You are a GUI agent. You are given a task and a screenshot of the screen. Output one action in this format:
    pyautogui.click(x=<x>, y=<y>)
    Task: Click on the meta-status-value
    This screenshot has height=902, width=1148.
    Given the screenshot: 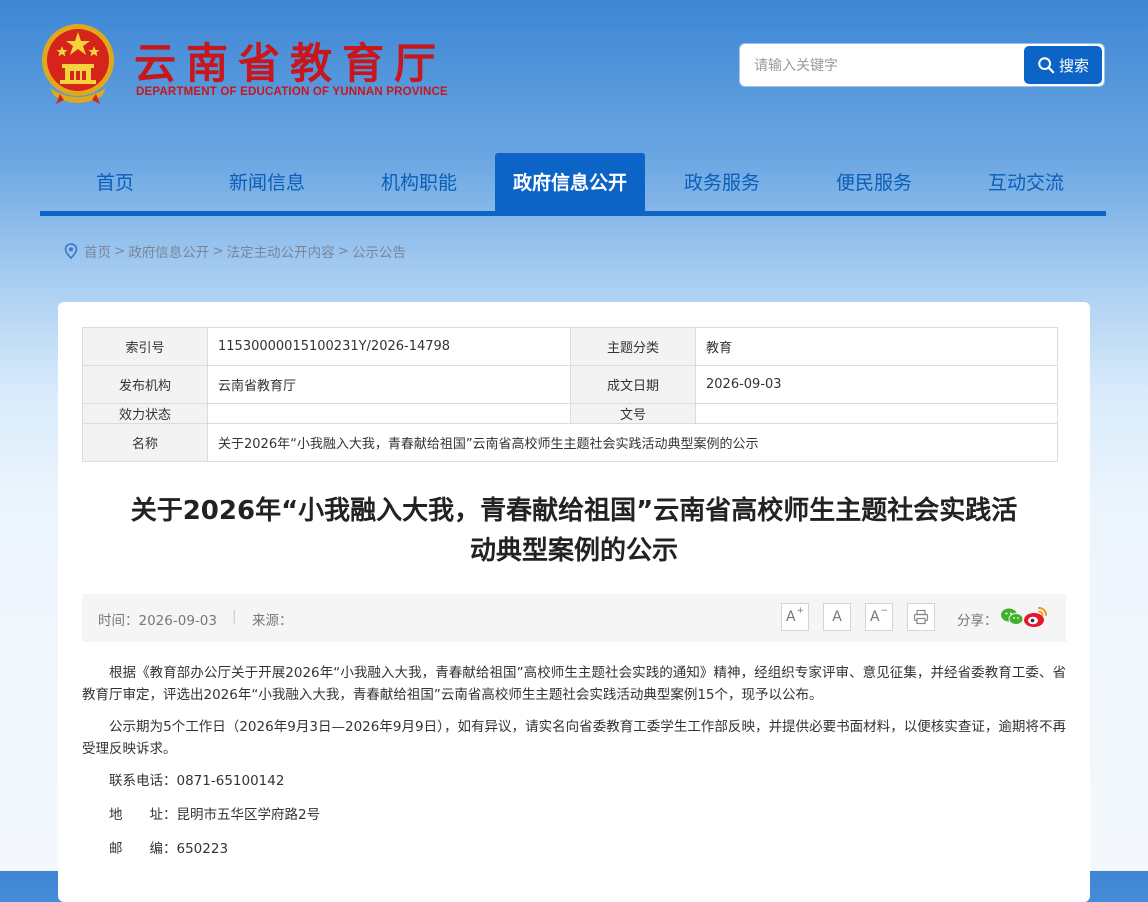 What is the action you would take?
    pyautogui.click(x=389, y=413)
    